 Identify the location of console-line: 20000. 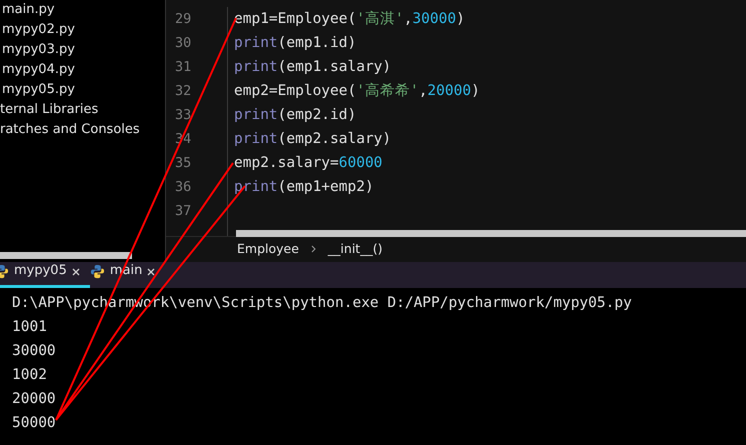
(34, 399).